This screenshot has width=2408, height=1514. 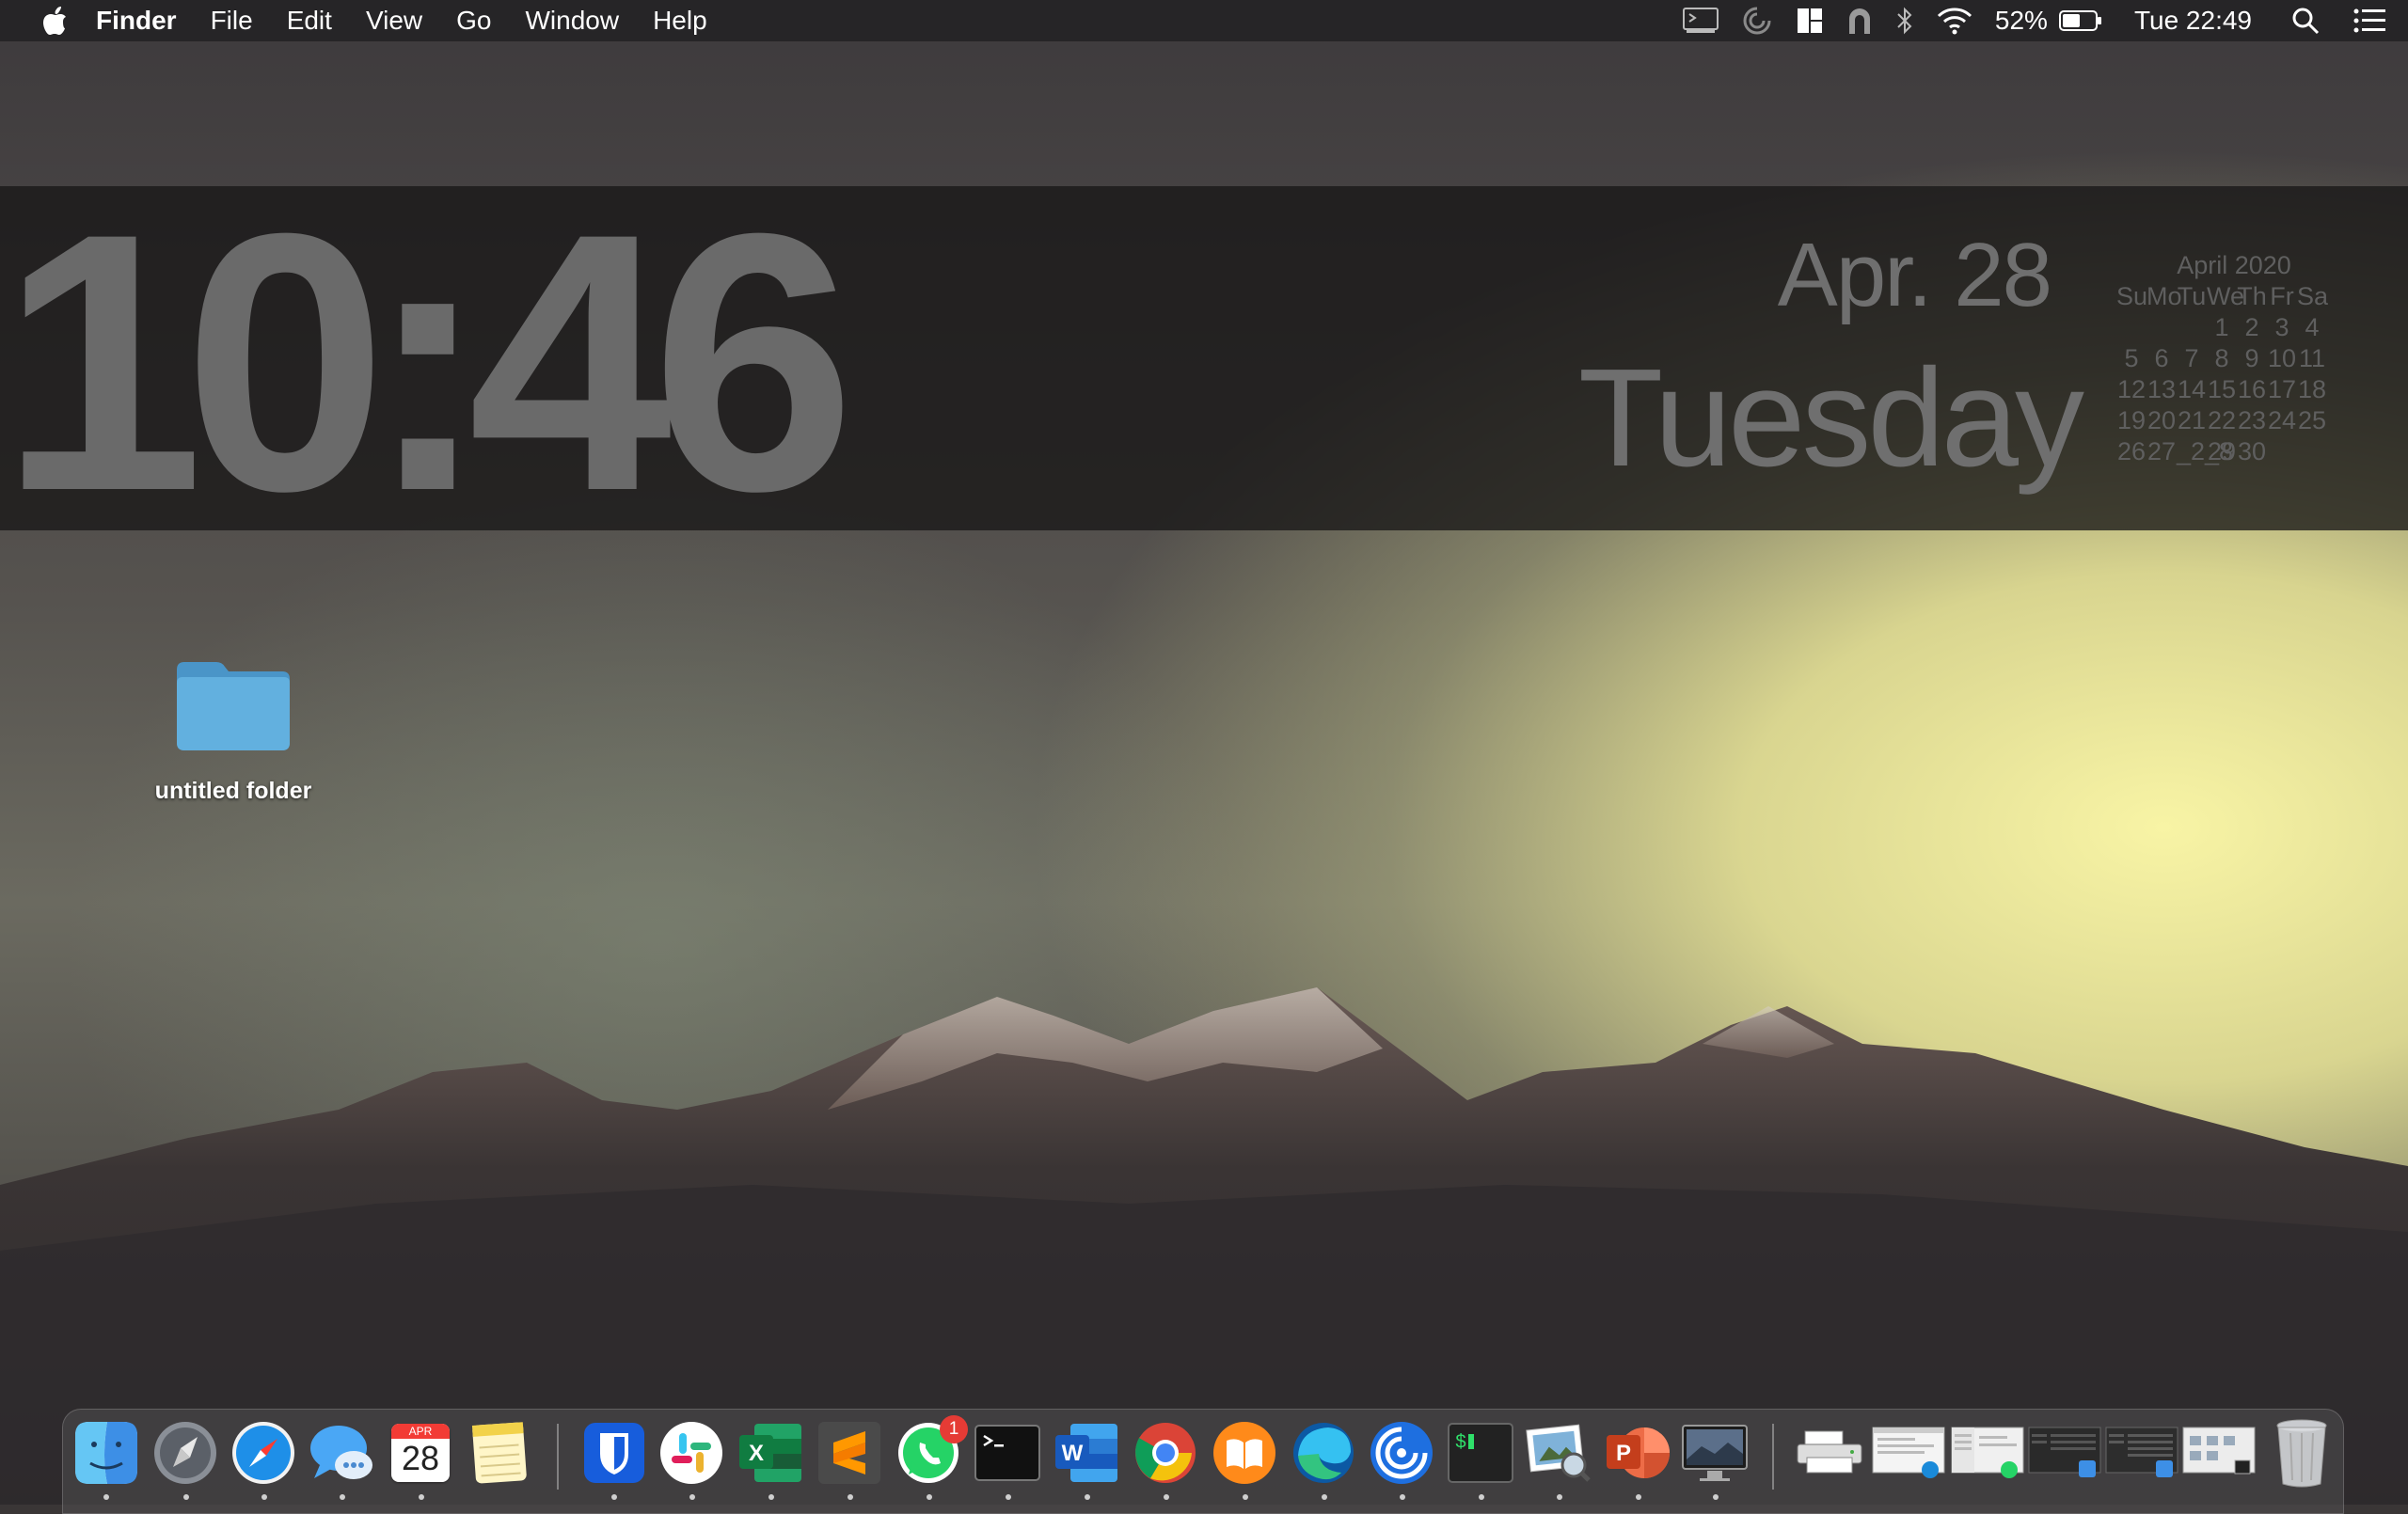 What do you see at coordinates (2234, 359) in the screenshot?
I see `calendar-week-row: 5 6 7 8 9 10 11` at bounding box center [2234, 359].